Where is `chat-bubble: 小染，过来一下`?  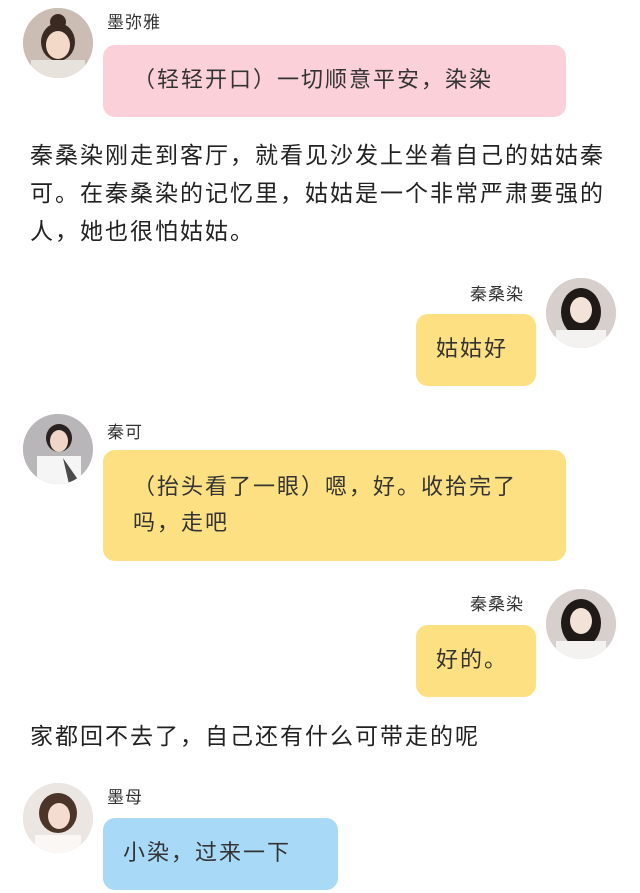
chat-bubble: 小染，过来一下 is located at coordinates (220, 854).